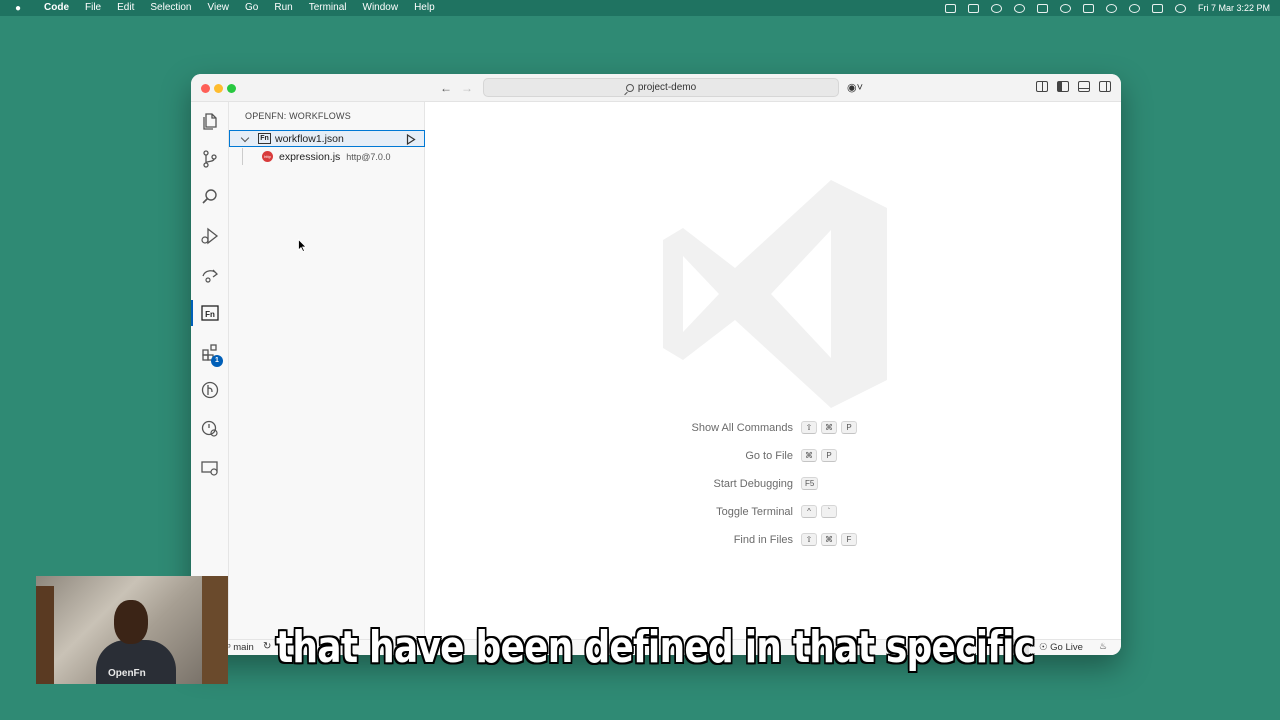 The height and width of the screenshot is (720, 1280). Describe the element at coordinates (56, 8) in the screenshot. I see `menu-app-name: Code` at that location.